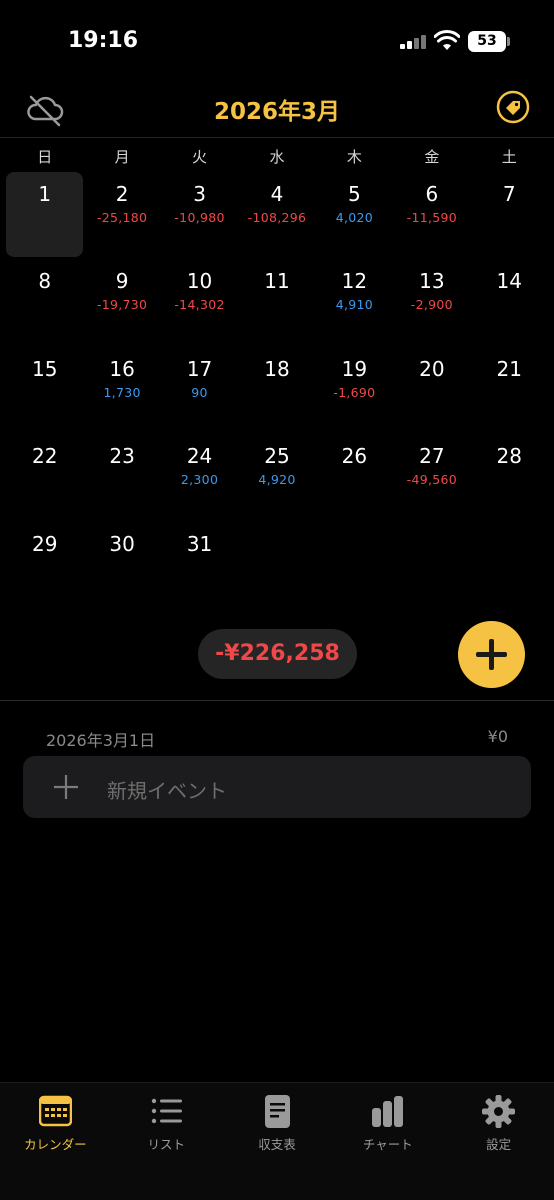  I want to click on calendar-week-row: 22 23 24 2,300 25 4,920 26 27 -49,560 28, so click(277, 477).